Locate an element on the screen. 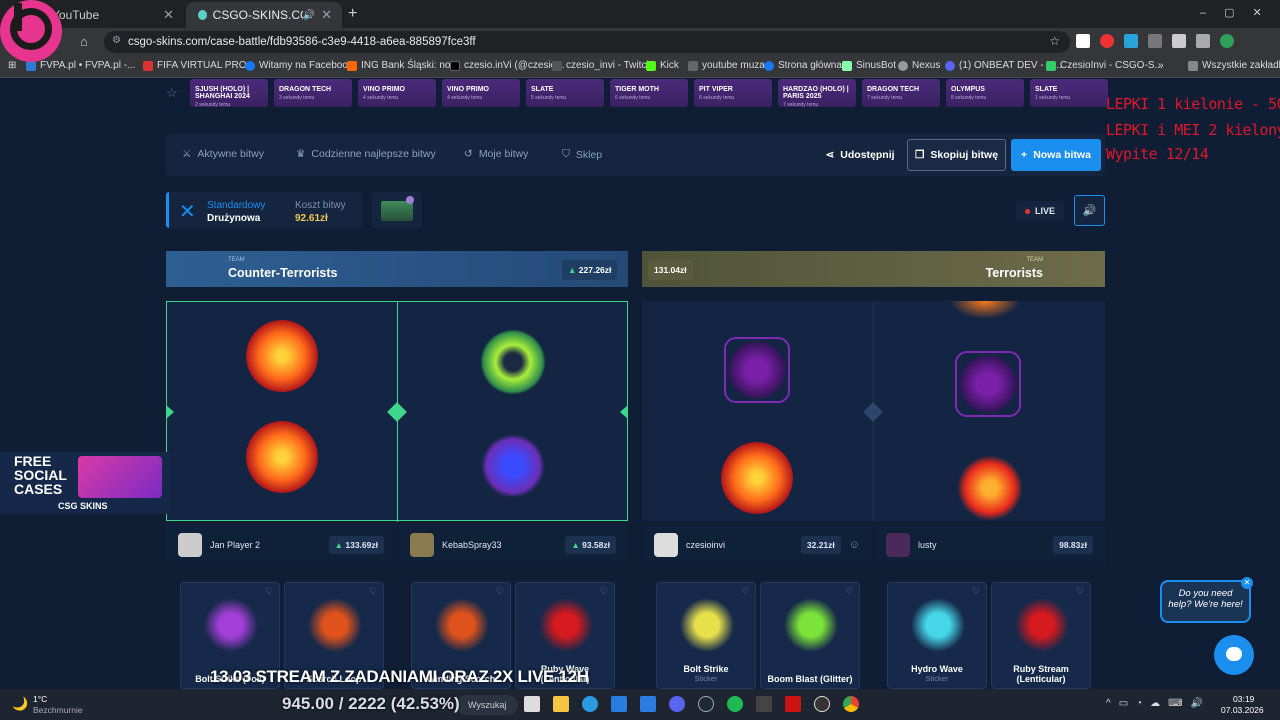 The image size is (1280, 720). emoji-icon: ☺ is located at coordinates (854, 545).